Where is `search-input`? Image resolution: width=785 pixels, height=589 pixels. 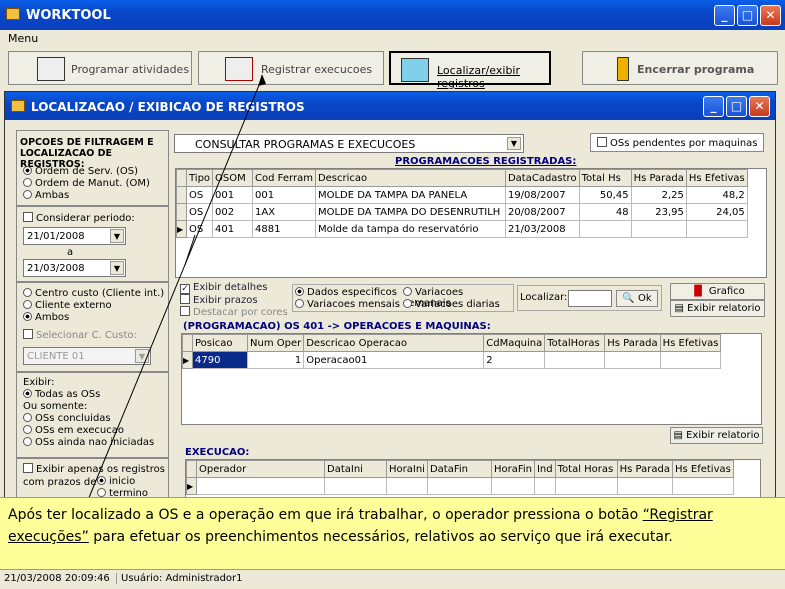
search-input is located at coordinates (590, 298).